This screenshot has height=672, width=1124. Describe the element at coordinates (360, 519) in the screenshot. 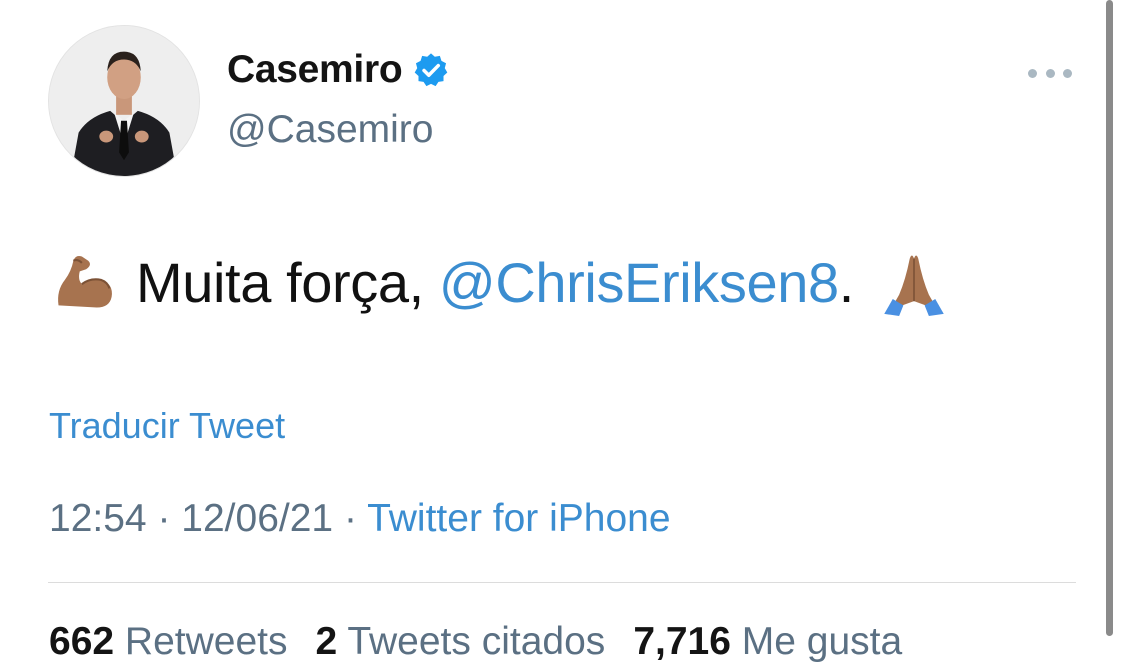

I see `tweet-metadata: 12:54 · 12/06/21 · Twitter for iPhone` at that location.